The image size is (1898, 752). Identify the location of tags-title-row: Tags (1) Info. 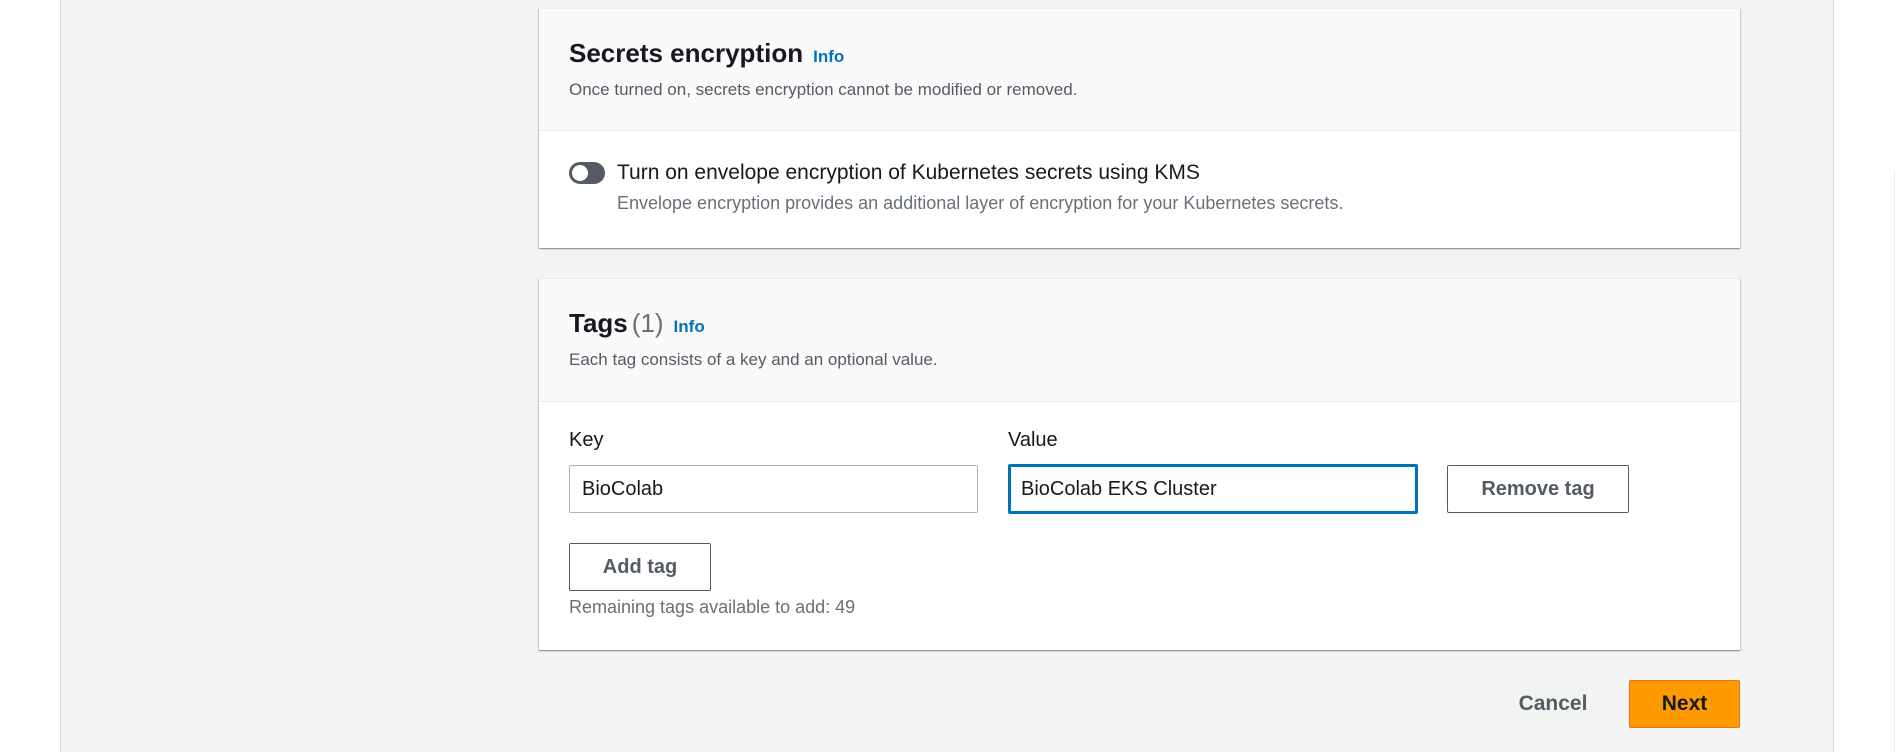
(1139, 323).